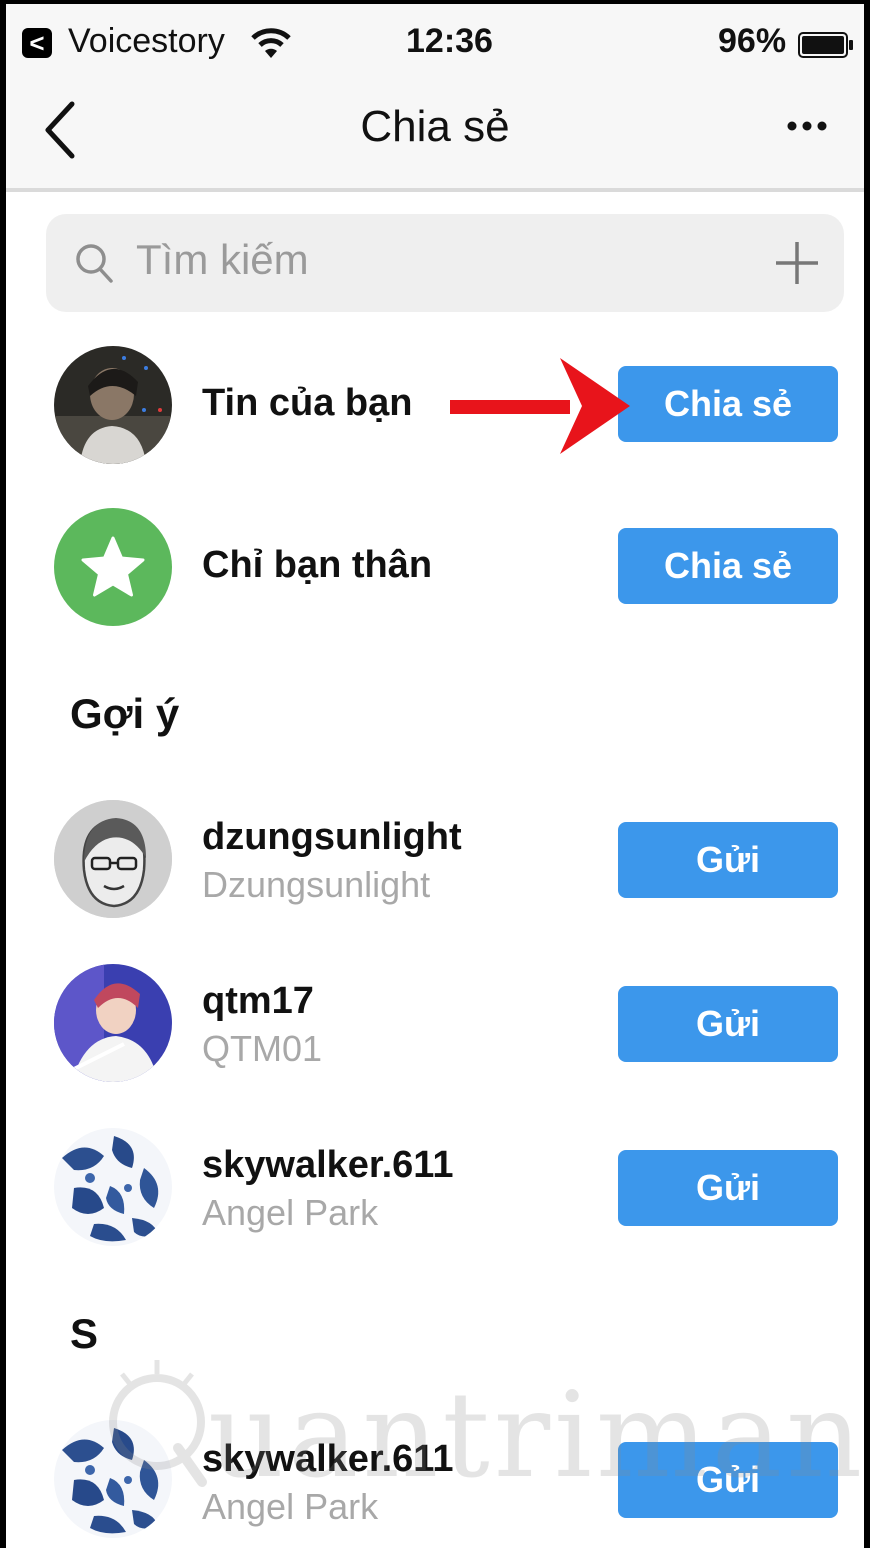  Describe the element at coordinates (316, 884) in the screenshot. I see `display-name: Dzungsunlight` at that location.